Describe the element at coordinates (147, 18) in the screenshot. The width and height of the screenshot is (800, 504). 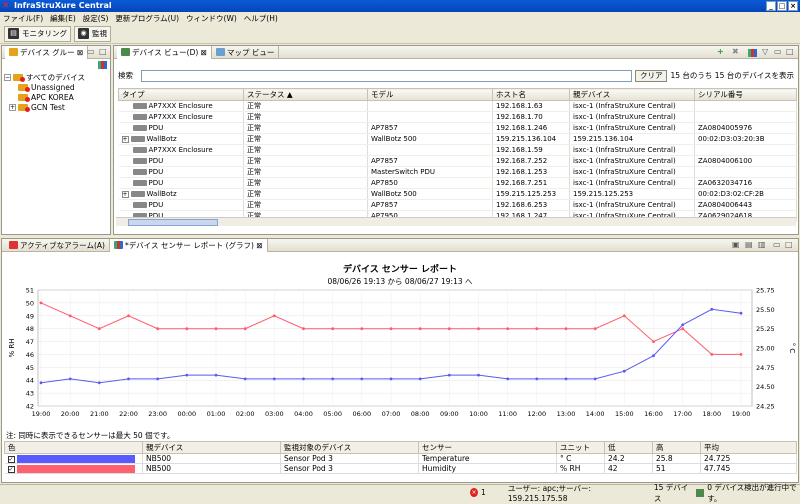
I see `menu-updates: 更新プログラム(U)` at that location.